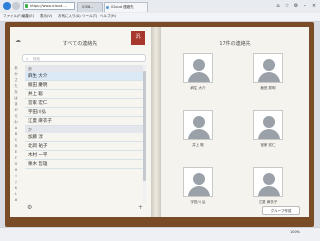 The height and width of the screenshot is (241, 320). I want to click on contact-list-item: 加藤 淳, so click(85, 137).